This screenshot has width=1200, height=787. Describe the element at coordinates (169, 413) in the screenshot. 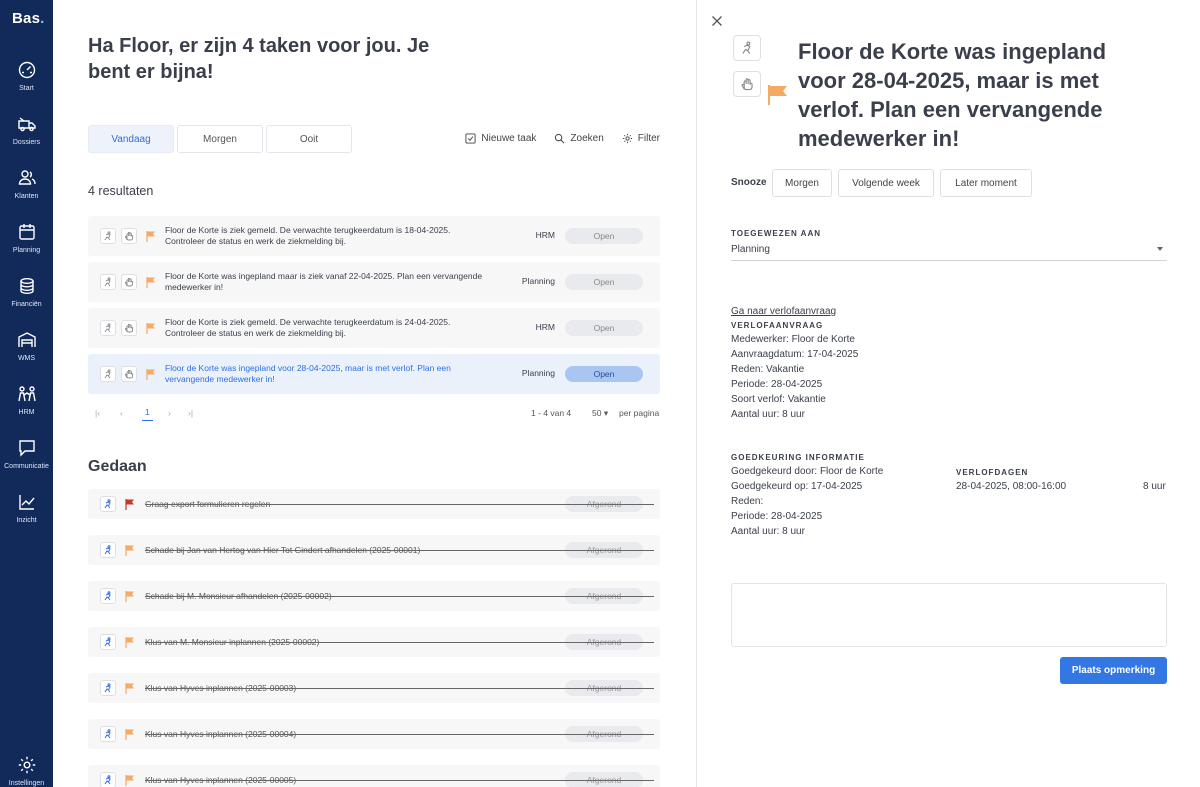

I see `next-page-button: ›` at that location.